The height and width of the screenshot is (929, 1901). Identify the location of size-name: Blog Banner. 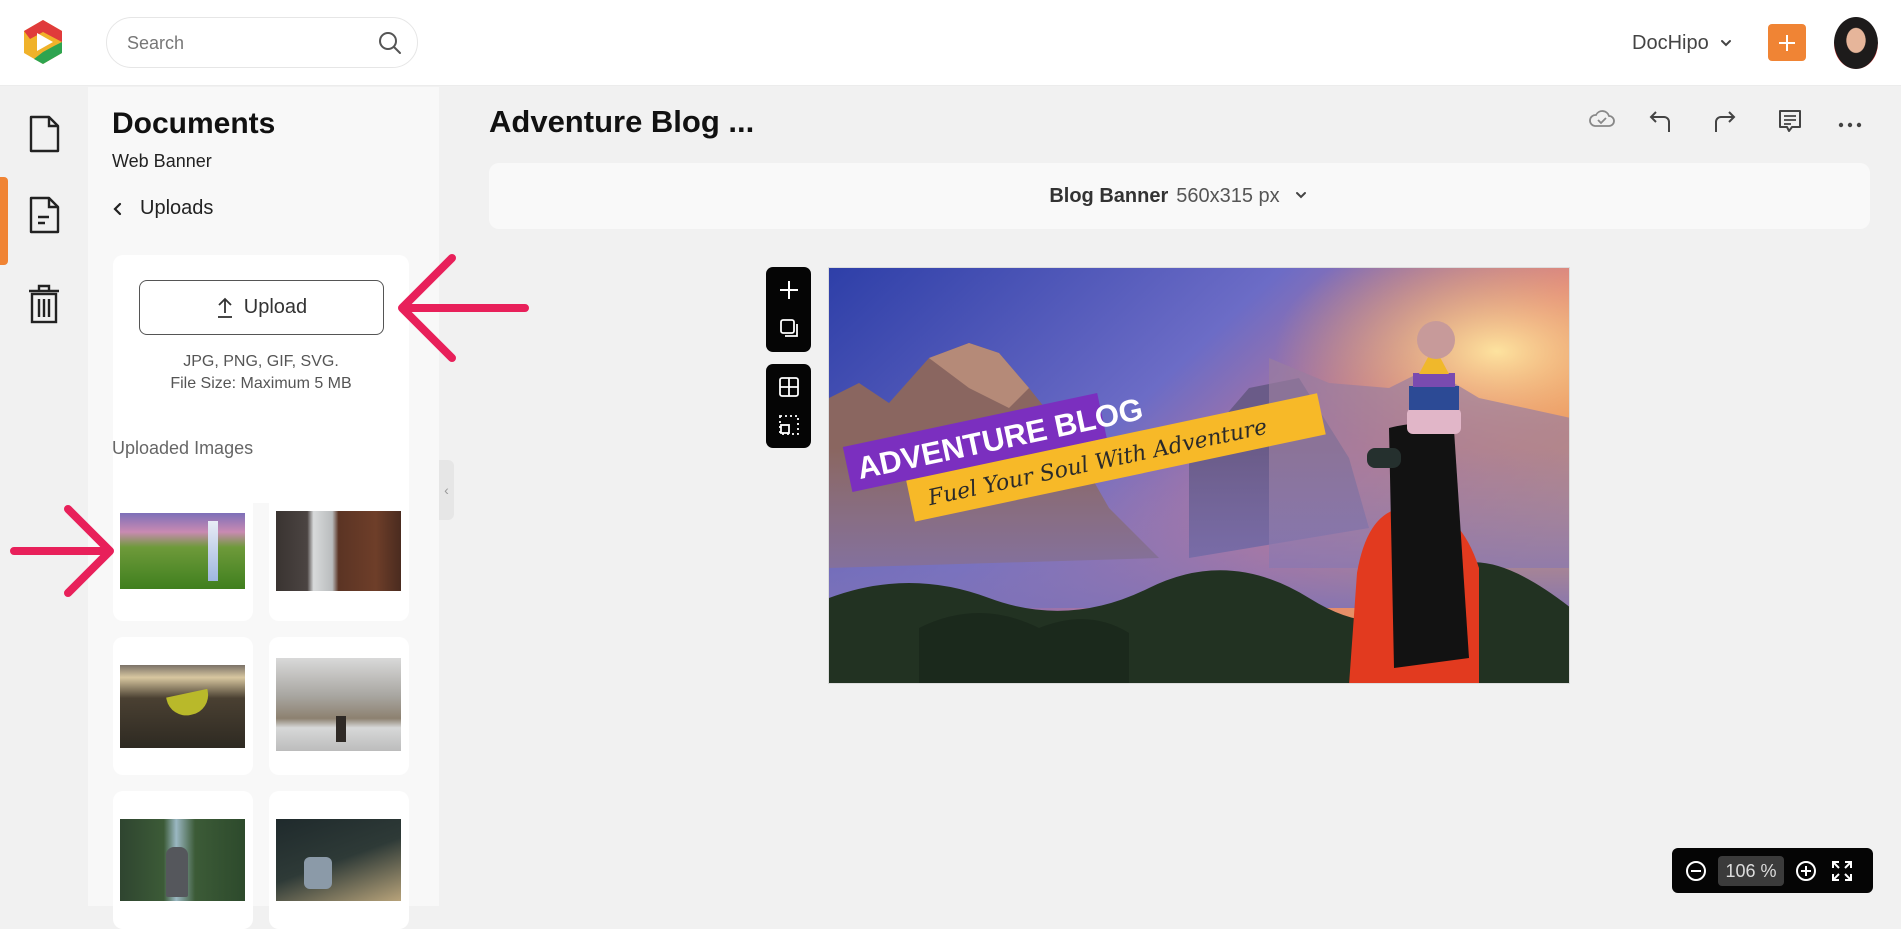
(1109, 195).